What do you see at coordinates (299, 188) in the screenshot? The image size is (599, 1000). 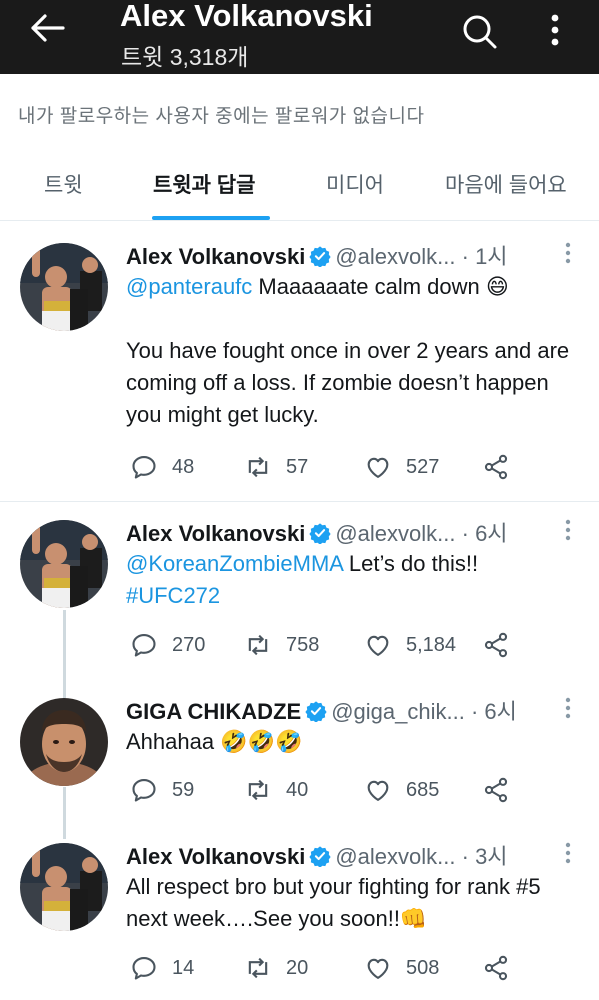 I see `profile-tabs: 트윗 트윗과 답글 미디어 마음에 들어요` at bounding box center [299, 188].